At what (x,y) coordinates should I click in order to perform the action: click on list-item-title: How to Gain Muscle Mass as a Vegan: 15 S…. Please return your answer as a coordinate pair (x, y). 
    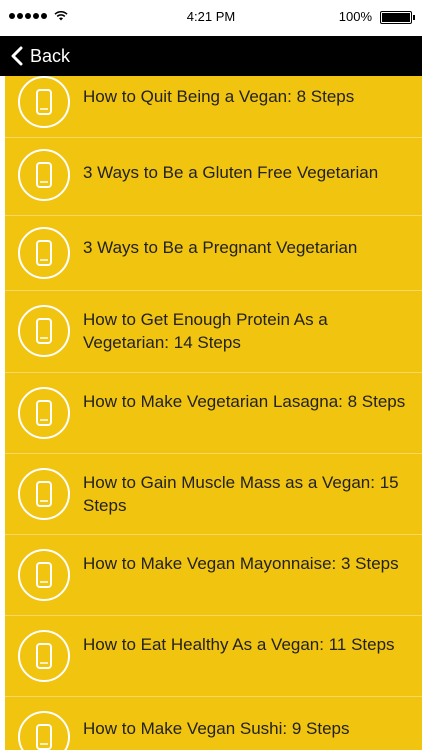
    Looking at the image, I should click on (241, 494).